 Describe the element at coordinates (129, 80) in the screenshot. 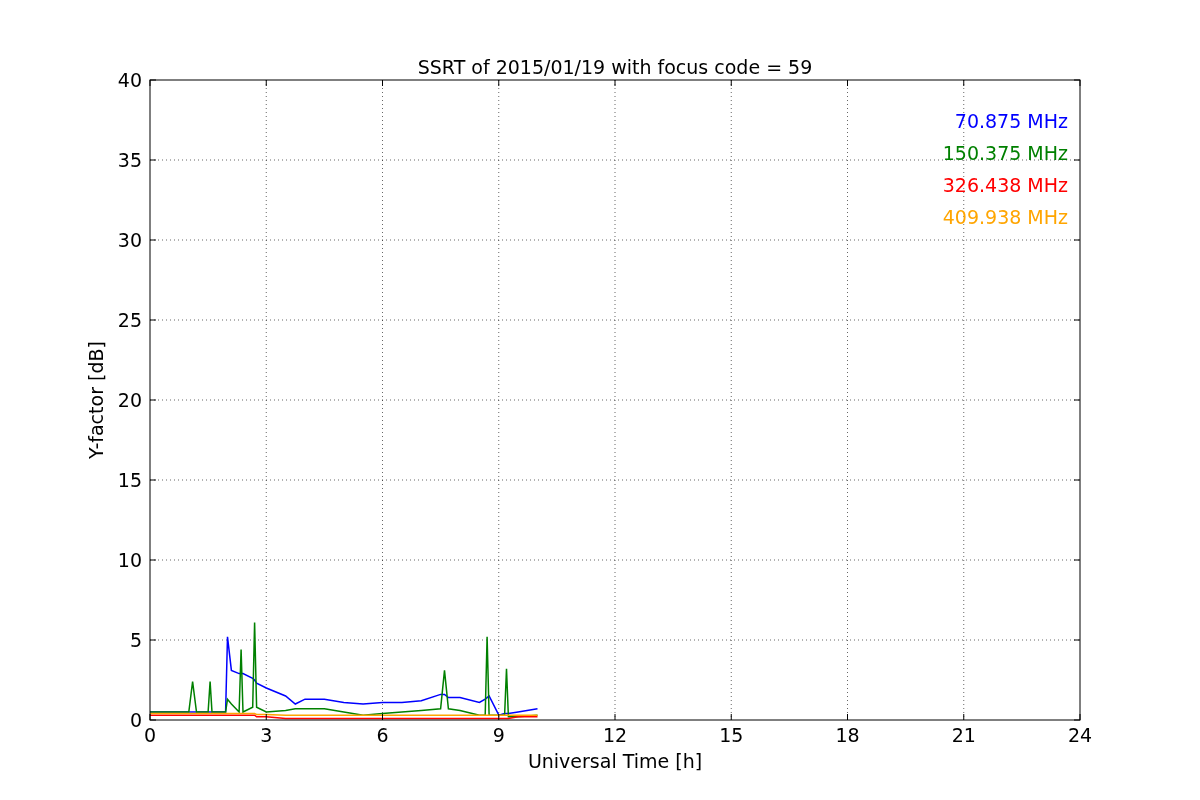

I see `y-tick-label: 40` at that location.